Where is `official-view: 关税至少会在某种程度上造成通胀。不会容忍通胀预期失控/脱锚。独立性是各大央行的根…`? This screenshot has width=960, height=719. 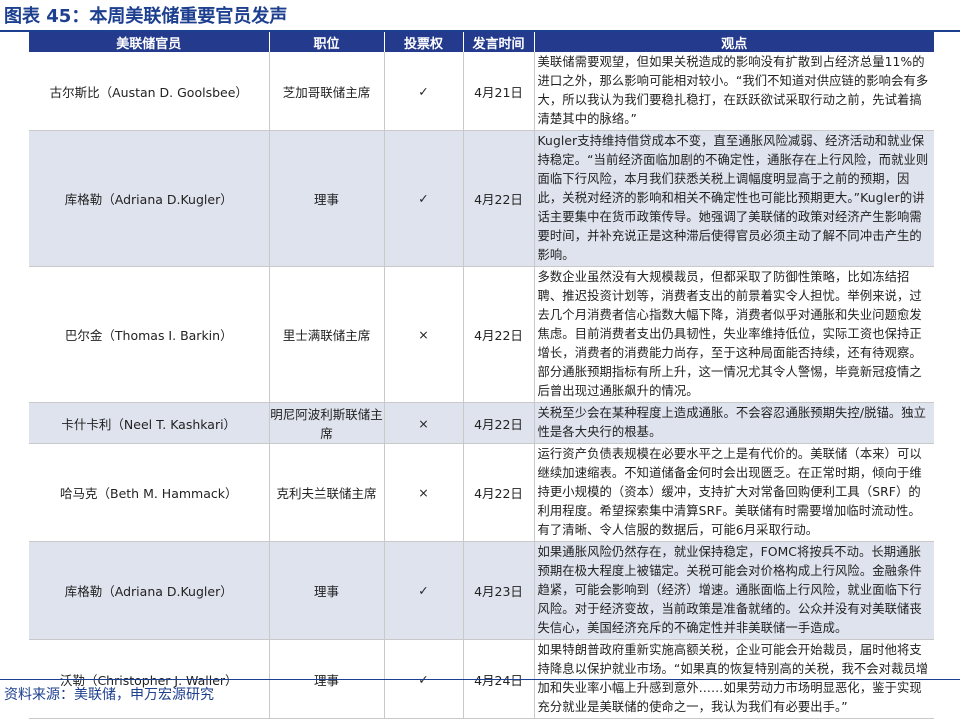
official-view: 关税至少会在某种程度上造成通胀。不会容忍通胀预期失控/脱锚。独立性是各大央行的根… is located at coordinates (734, 423).